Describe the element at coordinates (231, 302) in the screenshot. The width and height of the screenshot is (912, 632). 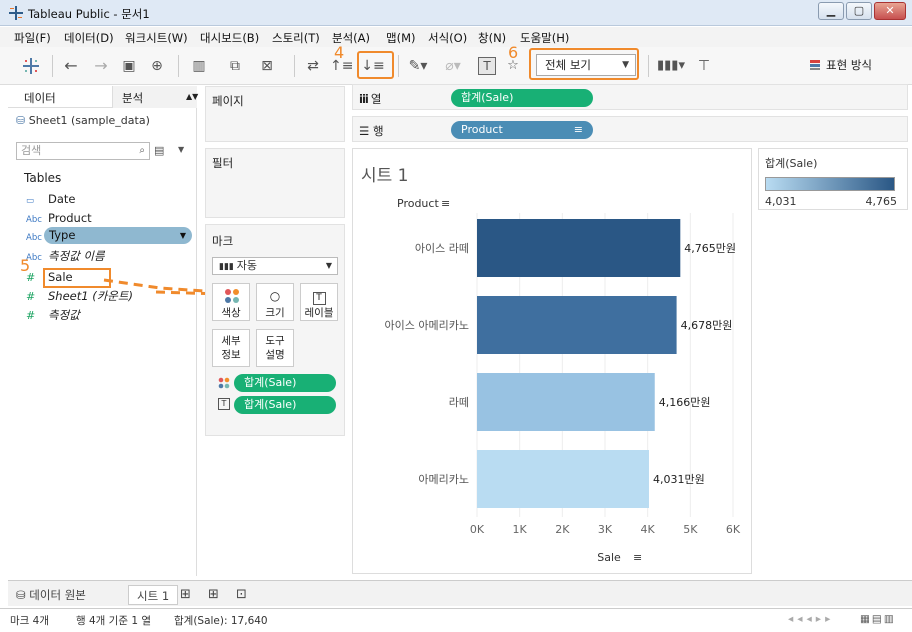
I see `color-button: 색상` at that location.